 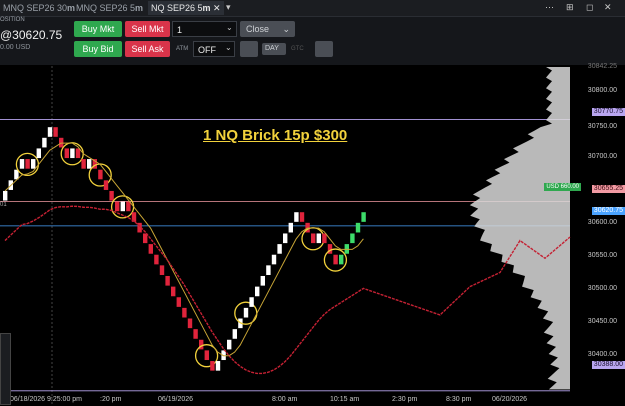 What do you see at coordinates (5, 369) in the screenshot?
I see `side-panel-collapsed` at bounding box center [5, 369].